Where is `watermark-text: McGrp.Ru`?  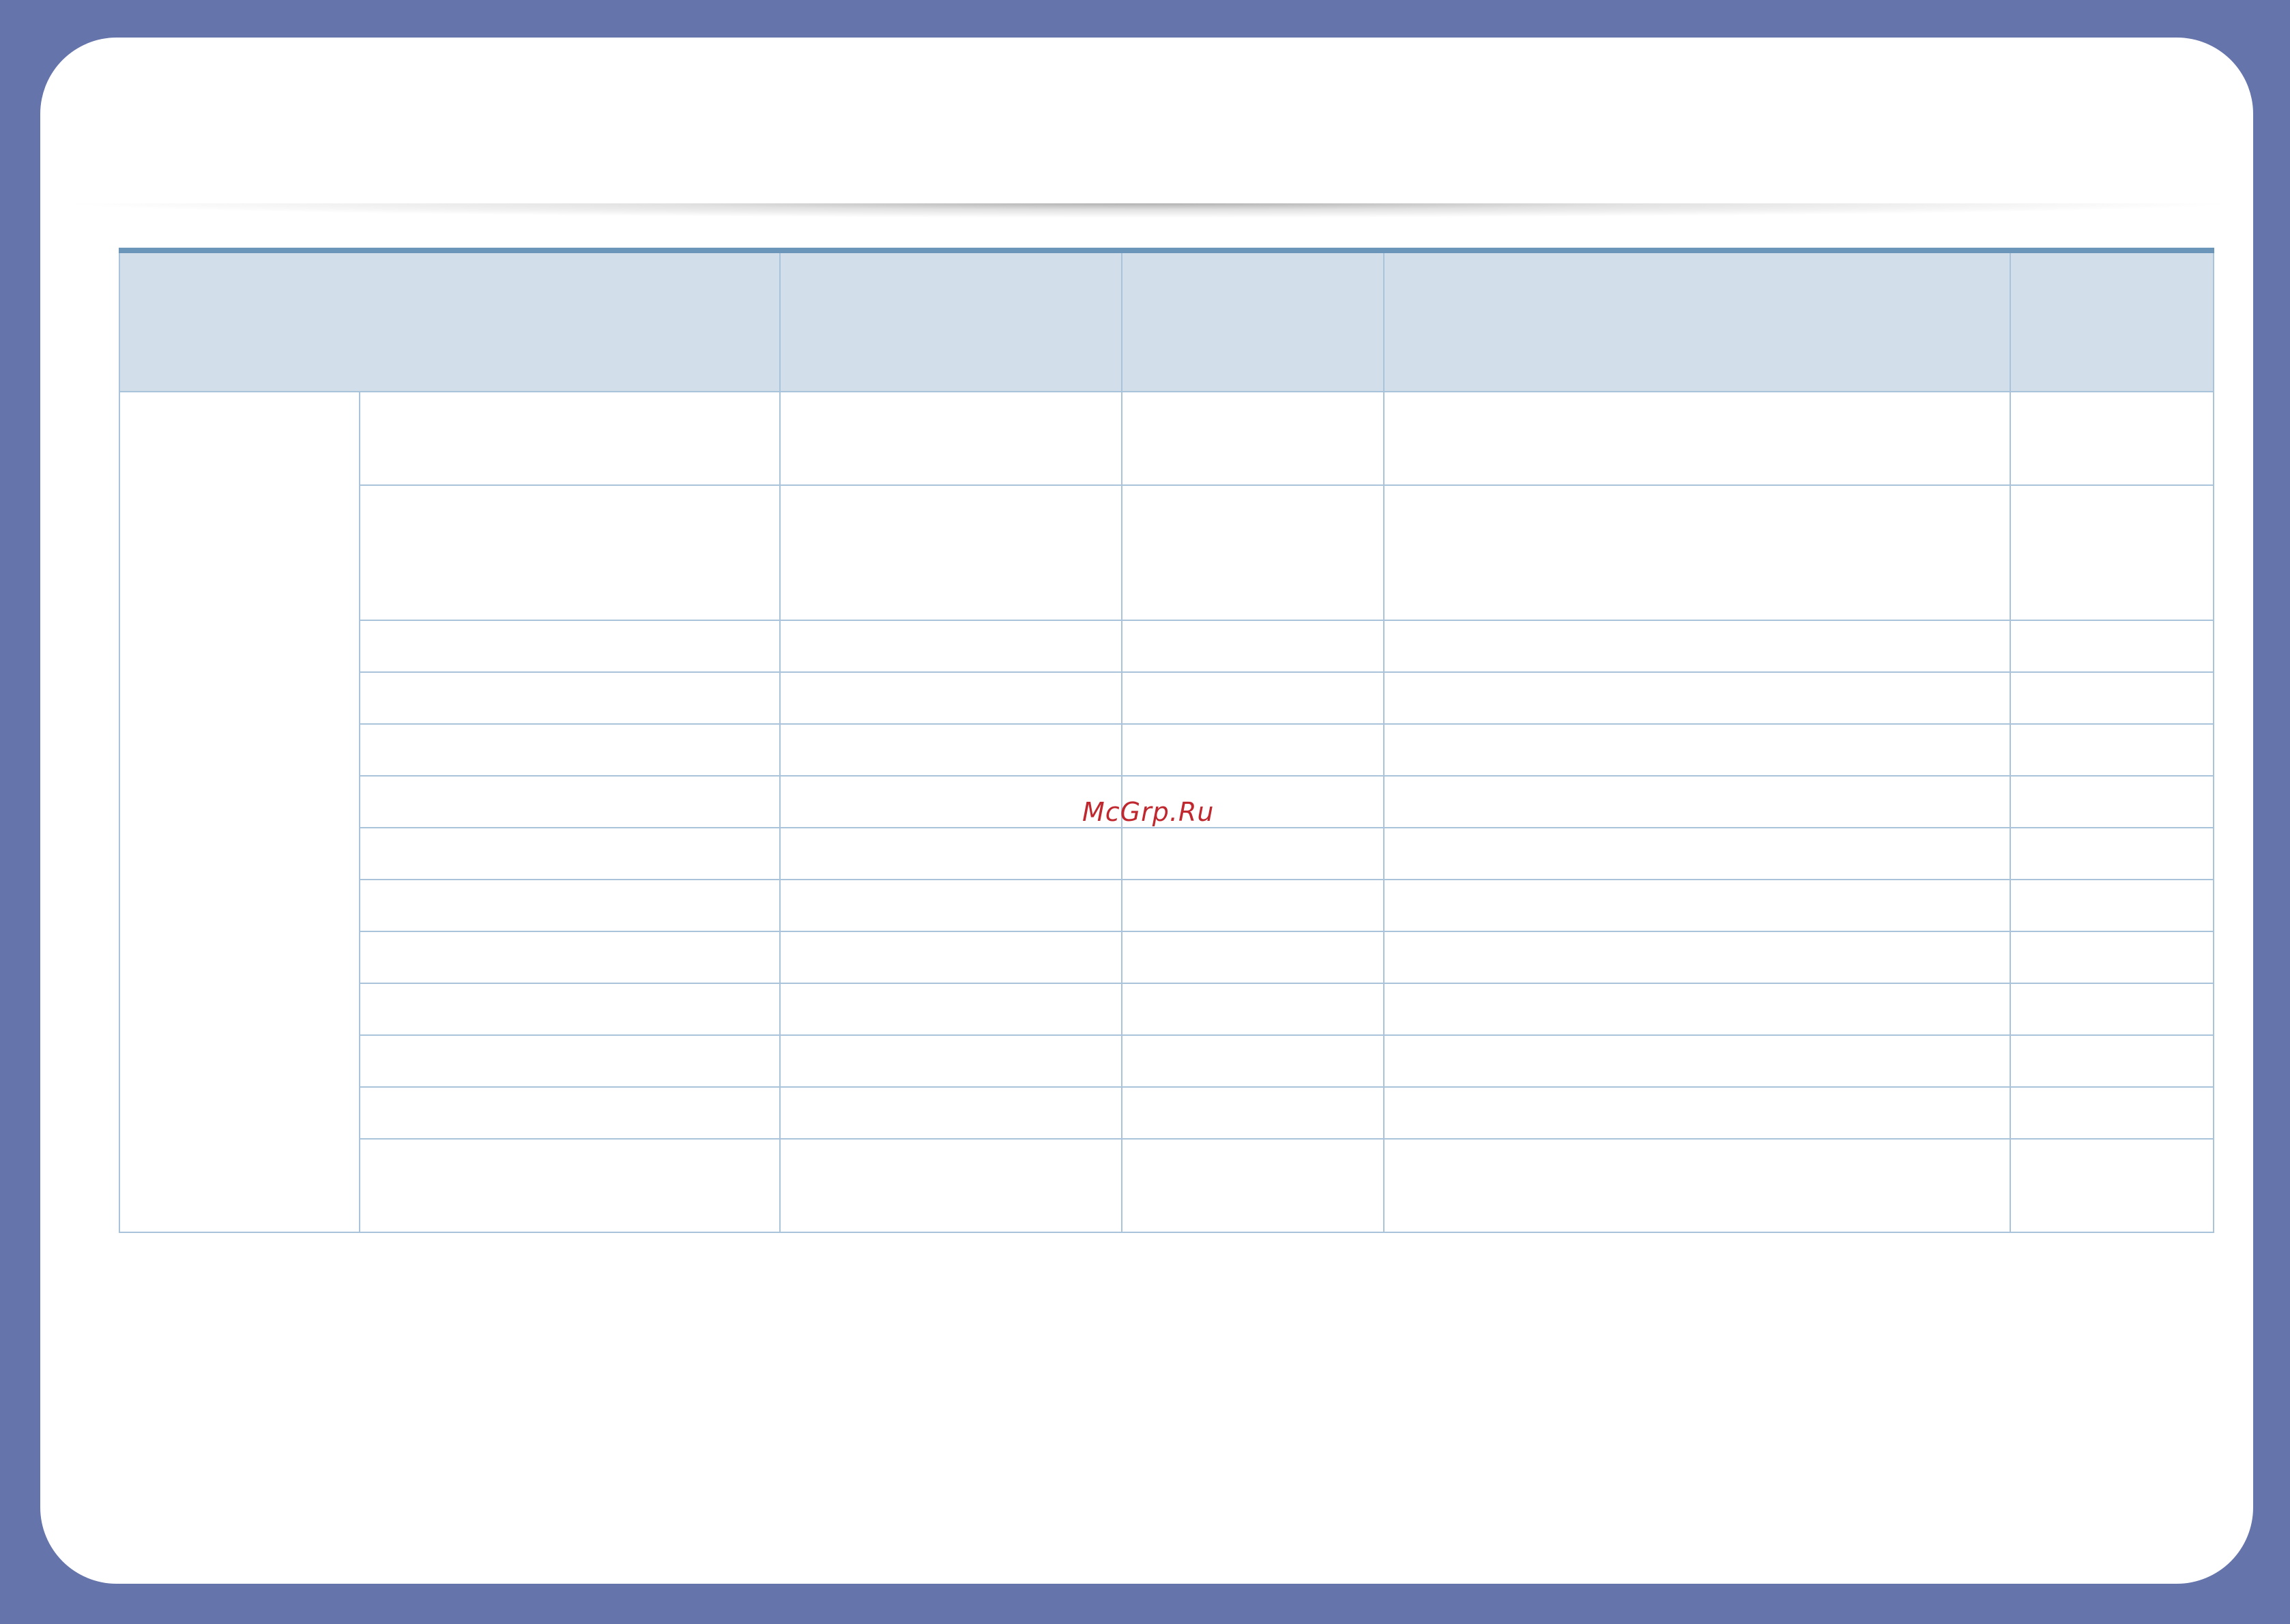 watermark-text: McGrp.Ru is located at coordinates (1148, 812).